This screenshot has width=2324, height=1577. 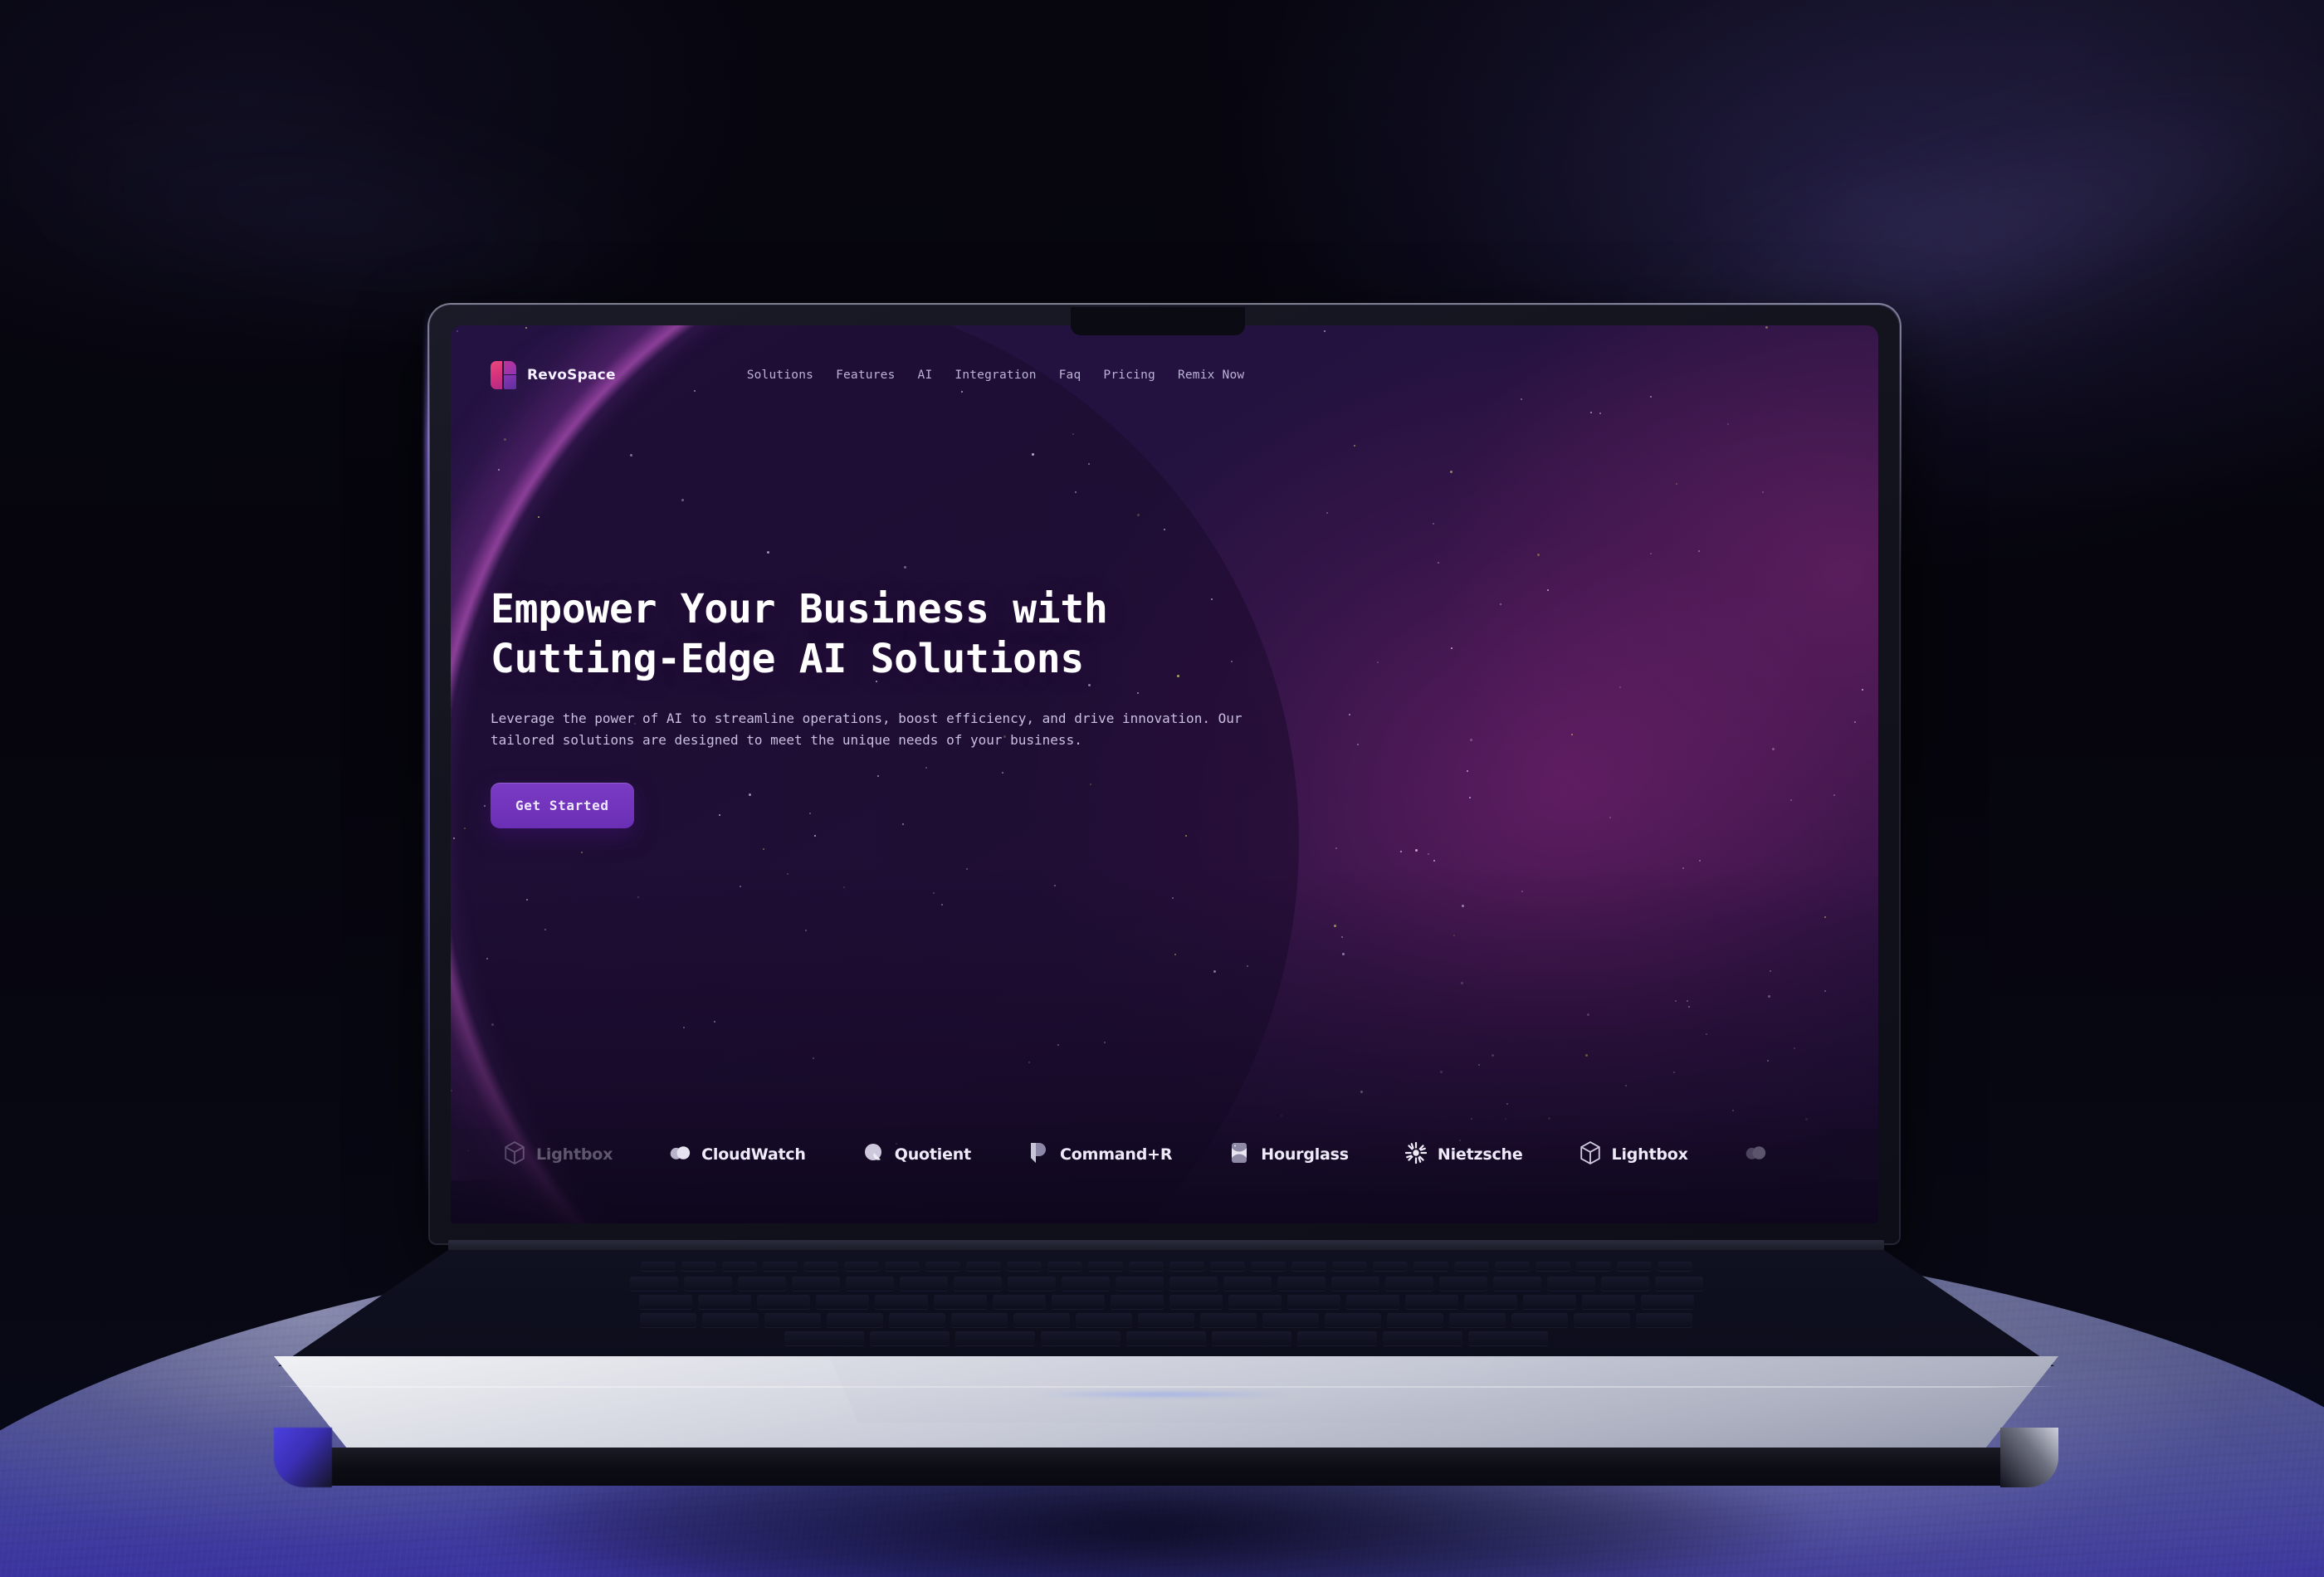 What do you see at coordinates (788, 659) in the screenshot?
I see `hero-heading-line-2: Cutting-Edge AI Solutions` at bounding box center [788, 659].